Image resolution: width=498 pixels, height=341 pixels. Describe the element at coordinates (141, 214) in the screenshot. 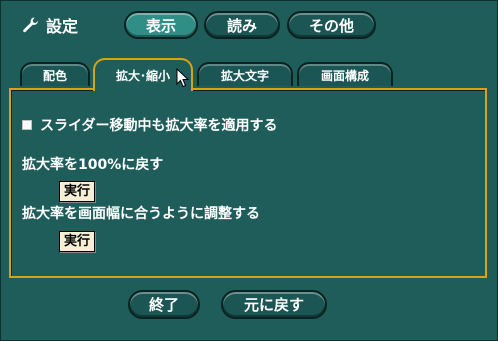

I see `fit-width-label: 拡大率を画面幅に合うように調整する` at that location.